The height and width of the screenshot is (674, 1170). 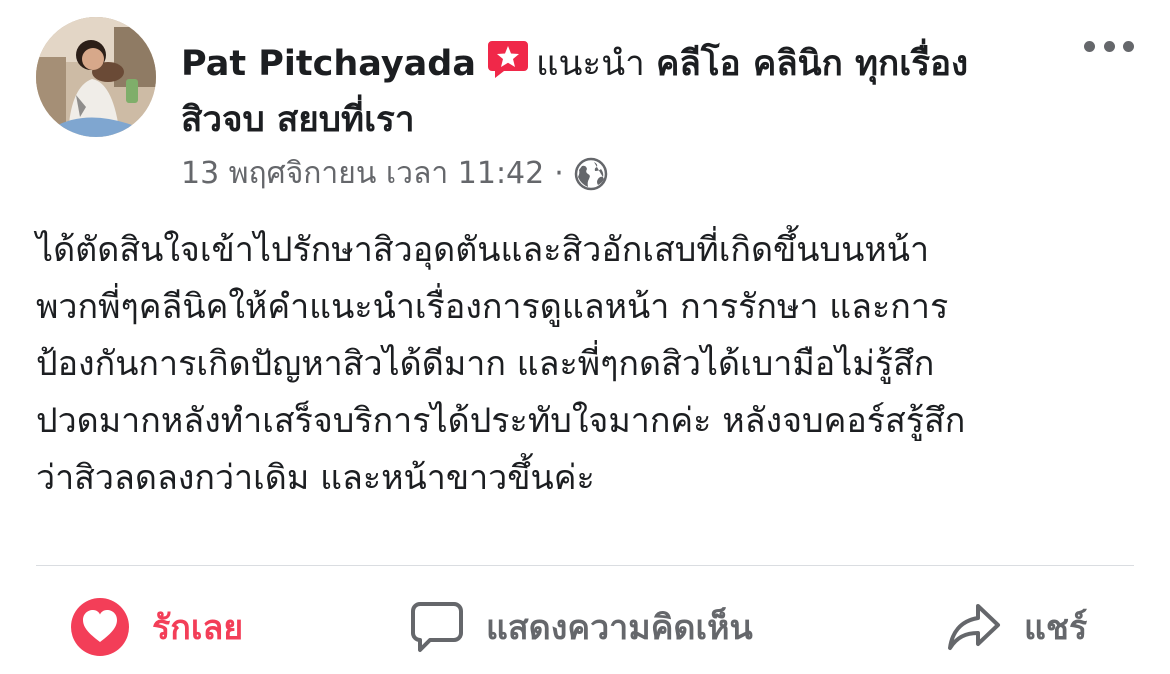 I want to click on more-options-icon, so click(x=1109, y=46).